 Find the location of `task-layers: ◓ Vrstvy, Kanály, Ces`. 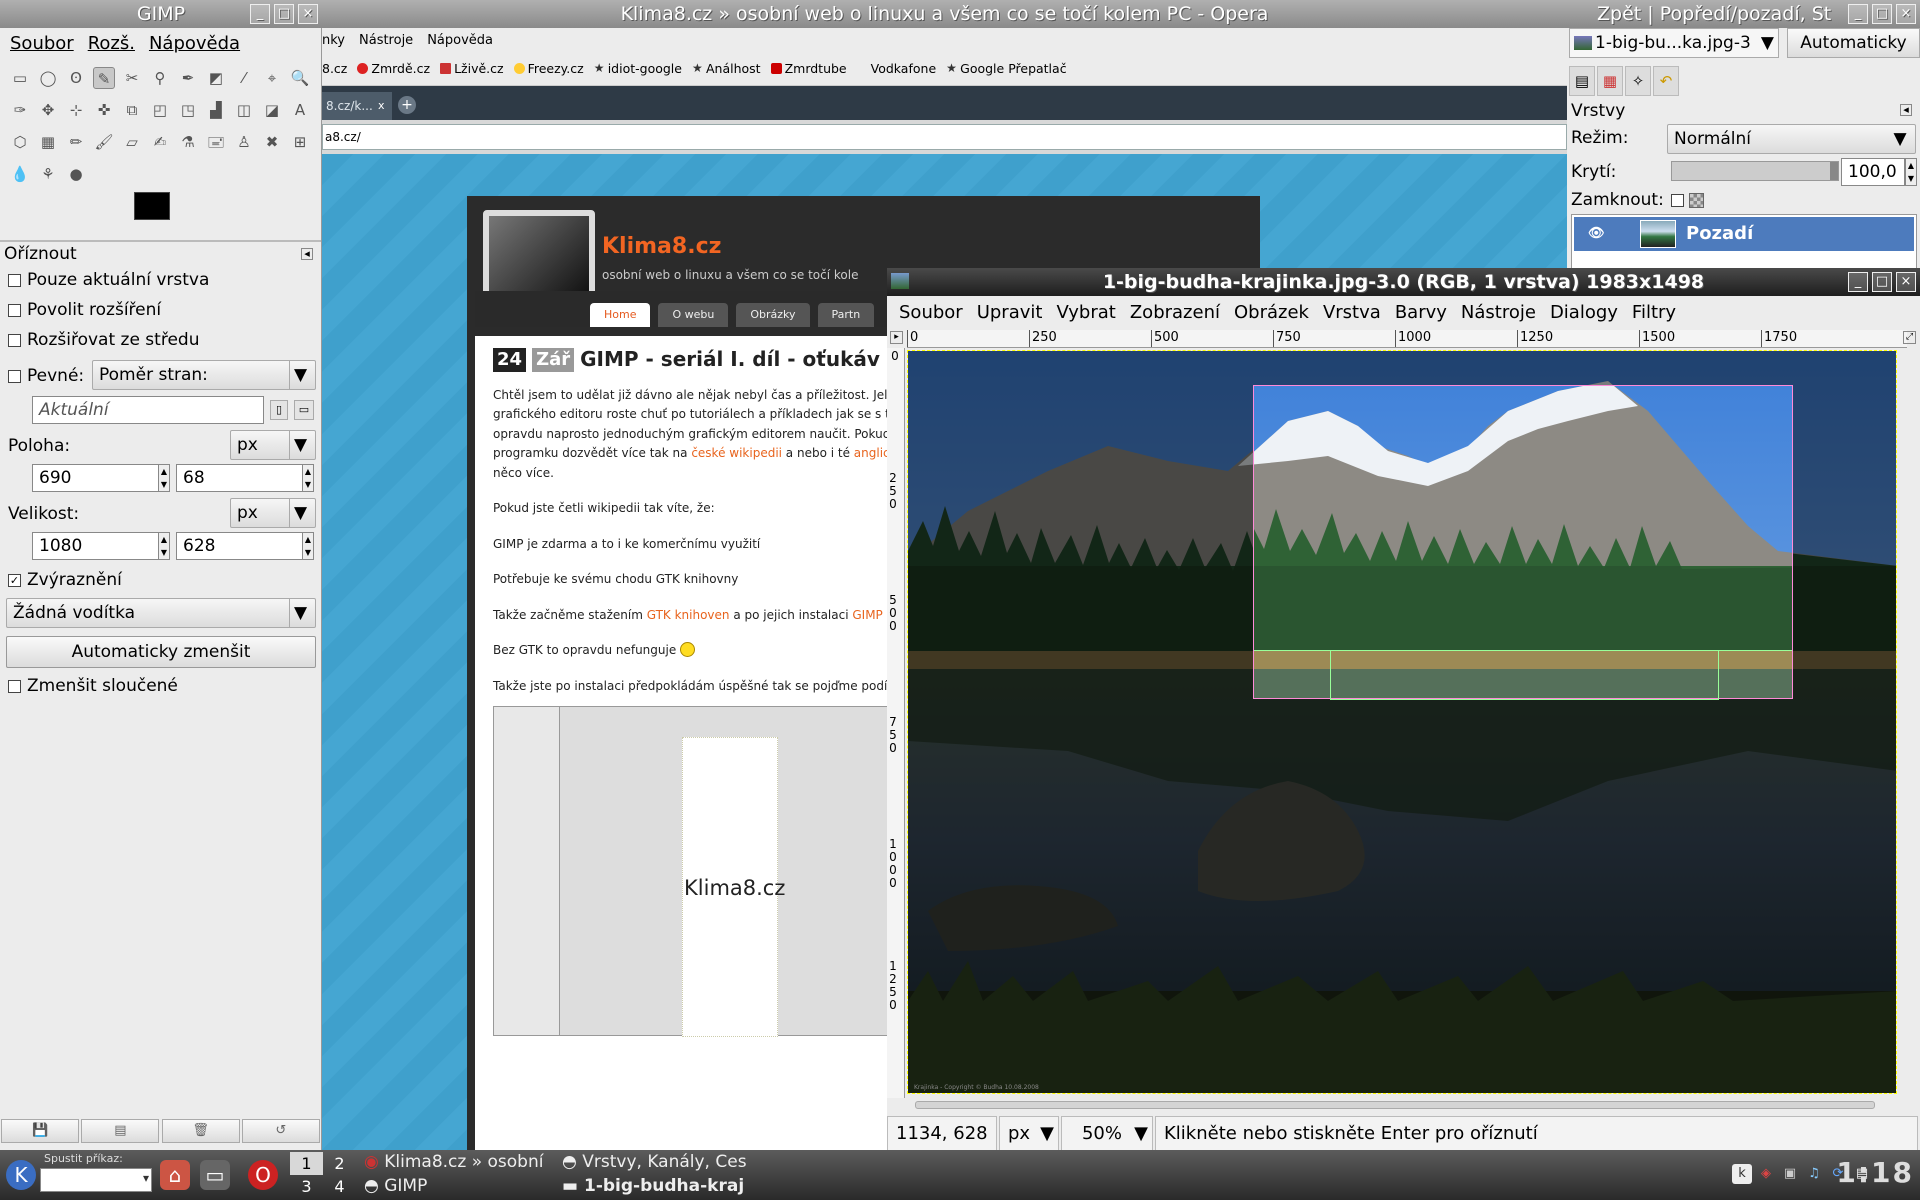

task-layers: ◓ Vrstvy, Kanály, Ces is located at coordinates (662, 1162).